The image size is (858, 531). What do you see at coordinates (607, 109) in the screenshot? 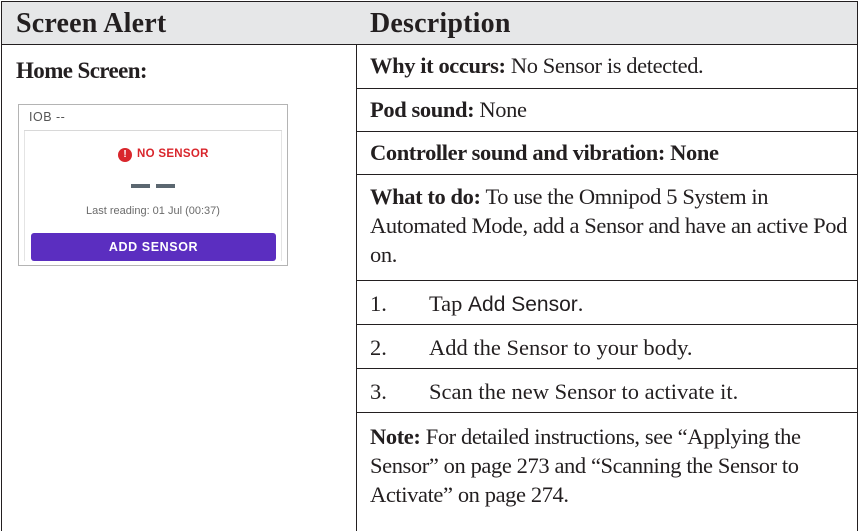
I see `row-pod-sound: Pod sound: None` at bounding box center [607, 109].